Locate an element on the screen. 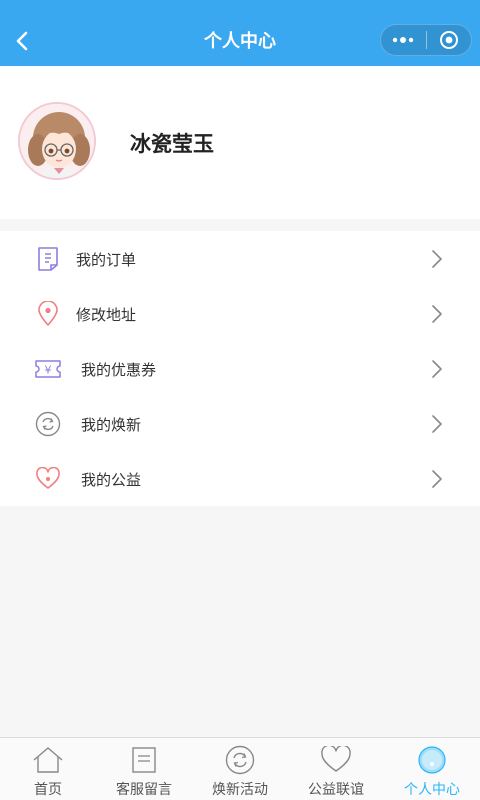 This screenshot has width=480, height=800. avatar is located at coordinates (57, 141).